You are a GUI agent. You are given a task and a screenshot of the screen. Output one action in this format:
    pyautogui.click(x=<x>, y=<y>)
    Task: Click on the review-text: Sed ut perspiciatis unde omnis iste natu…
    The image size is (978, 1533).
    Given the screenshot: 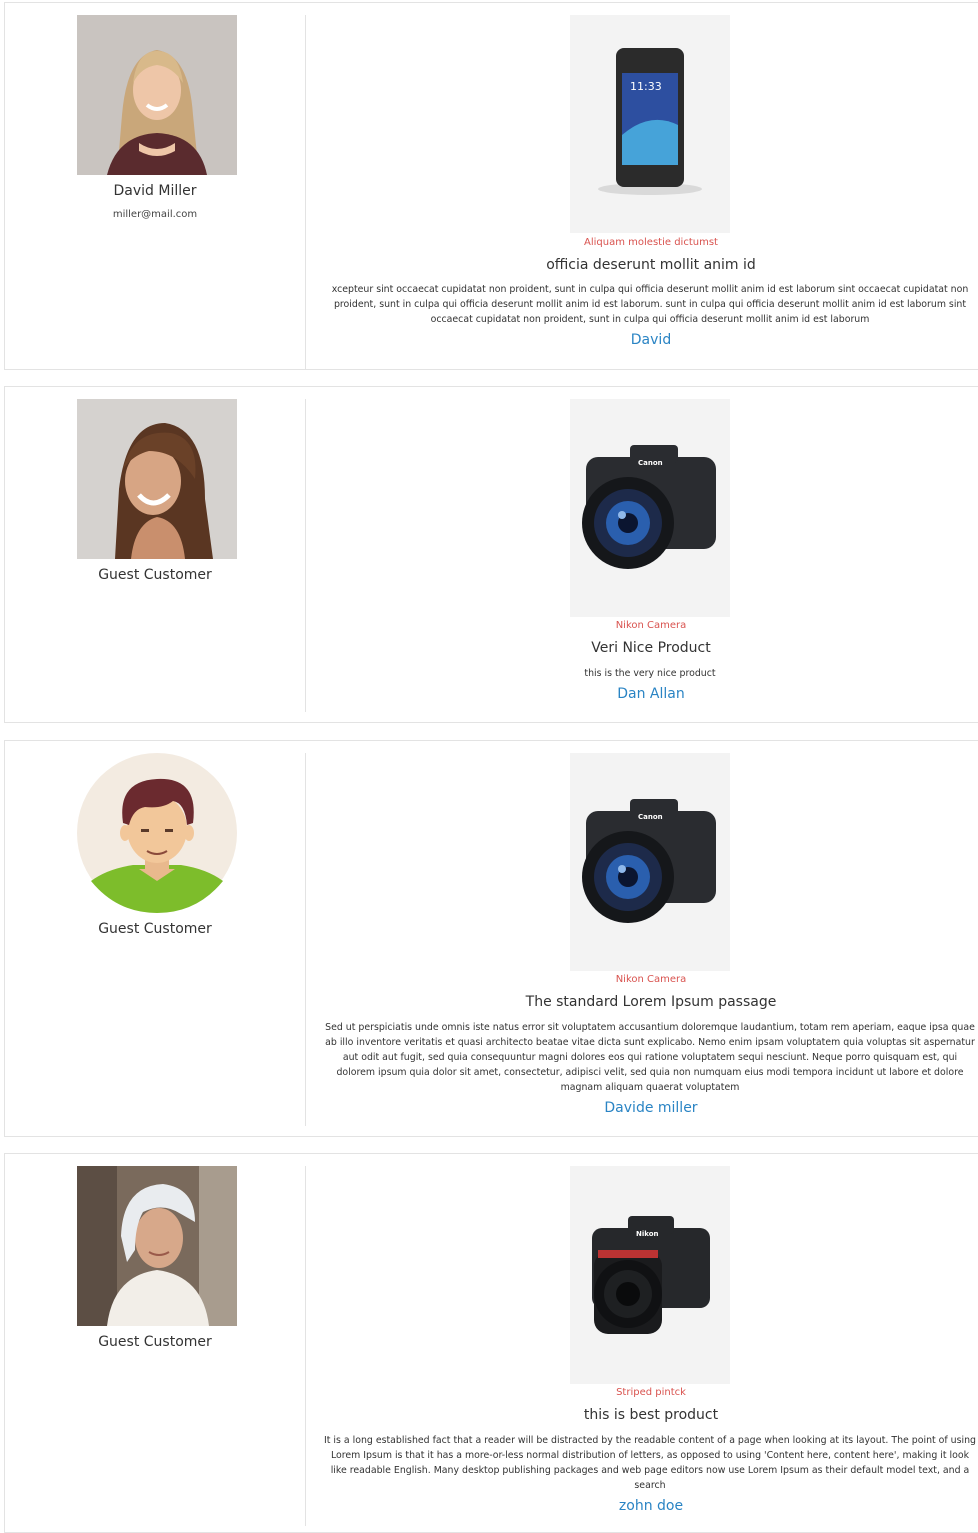 What is the action you would take?
    pyautogui.click(x=650, y=1057)
    